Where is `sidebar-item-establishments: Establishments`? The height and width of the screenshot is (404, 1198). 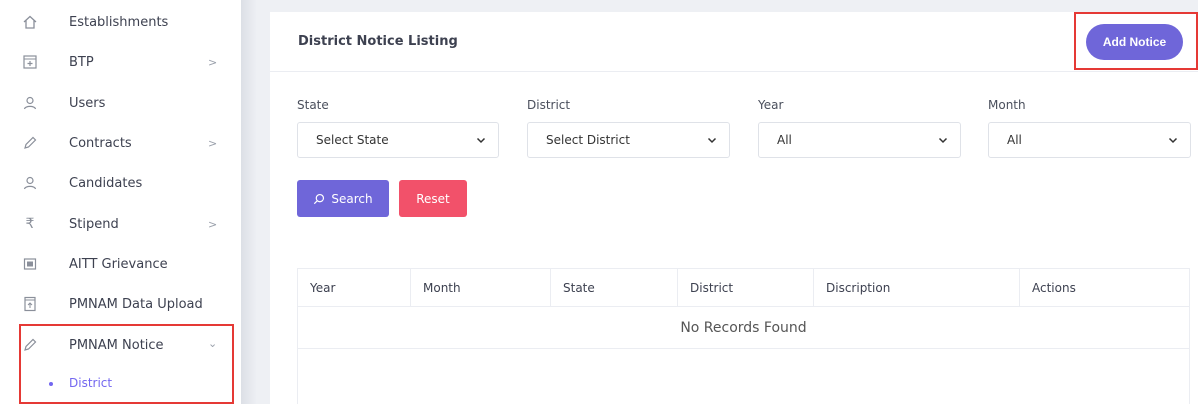
sidebar-item-establishments: Establishments is located at coordinates (120, 22).